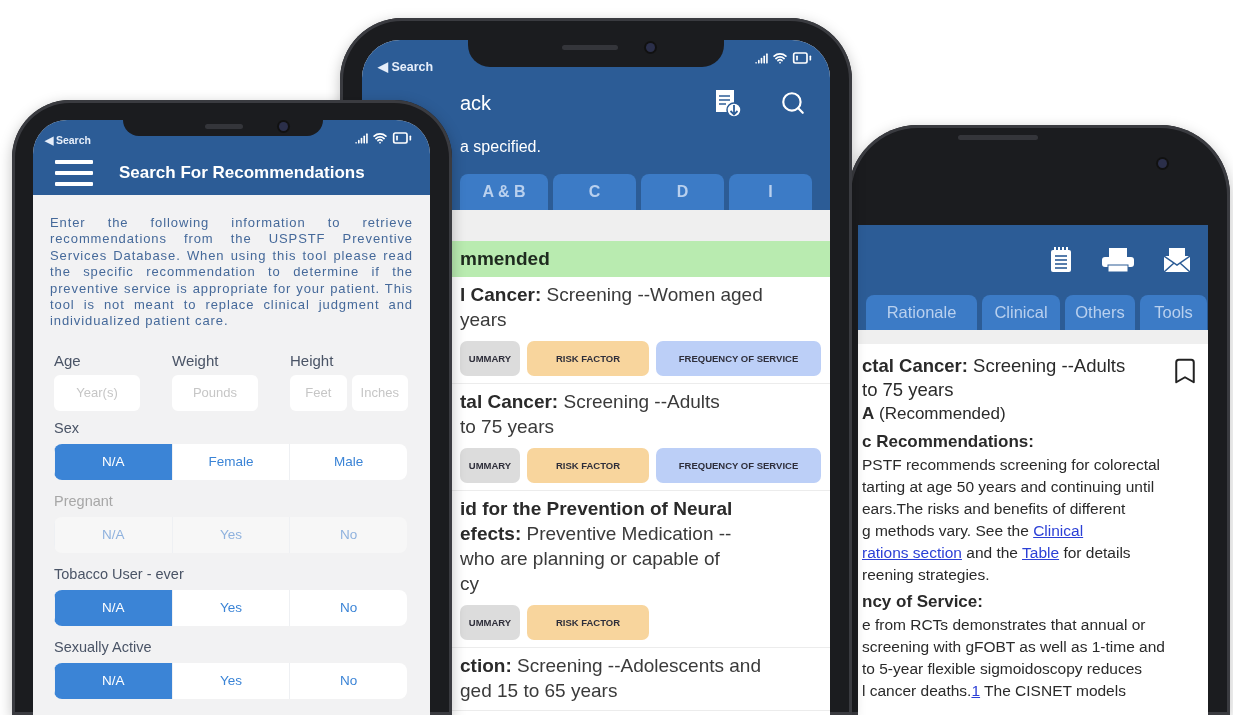 Image resolution: width=1233 pixels, height=715 pixels. I want to click on text-link: rations section, so click(912, 552).